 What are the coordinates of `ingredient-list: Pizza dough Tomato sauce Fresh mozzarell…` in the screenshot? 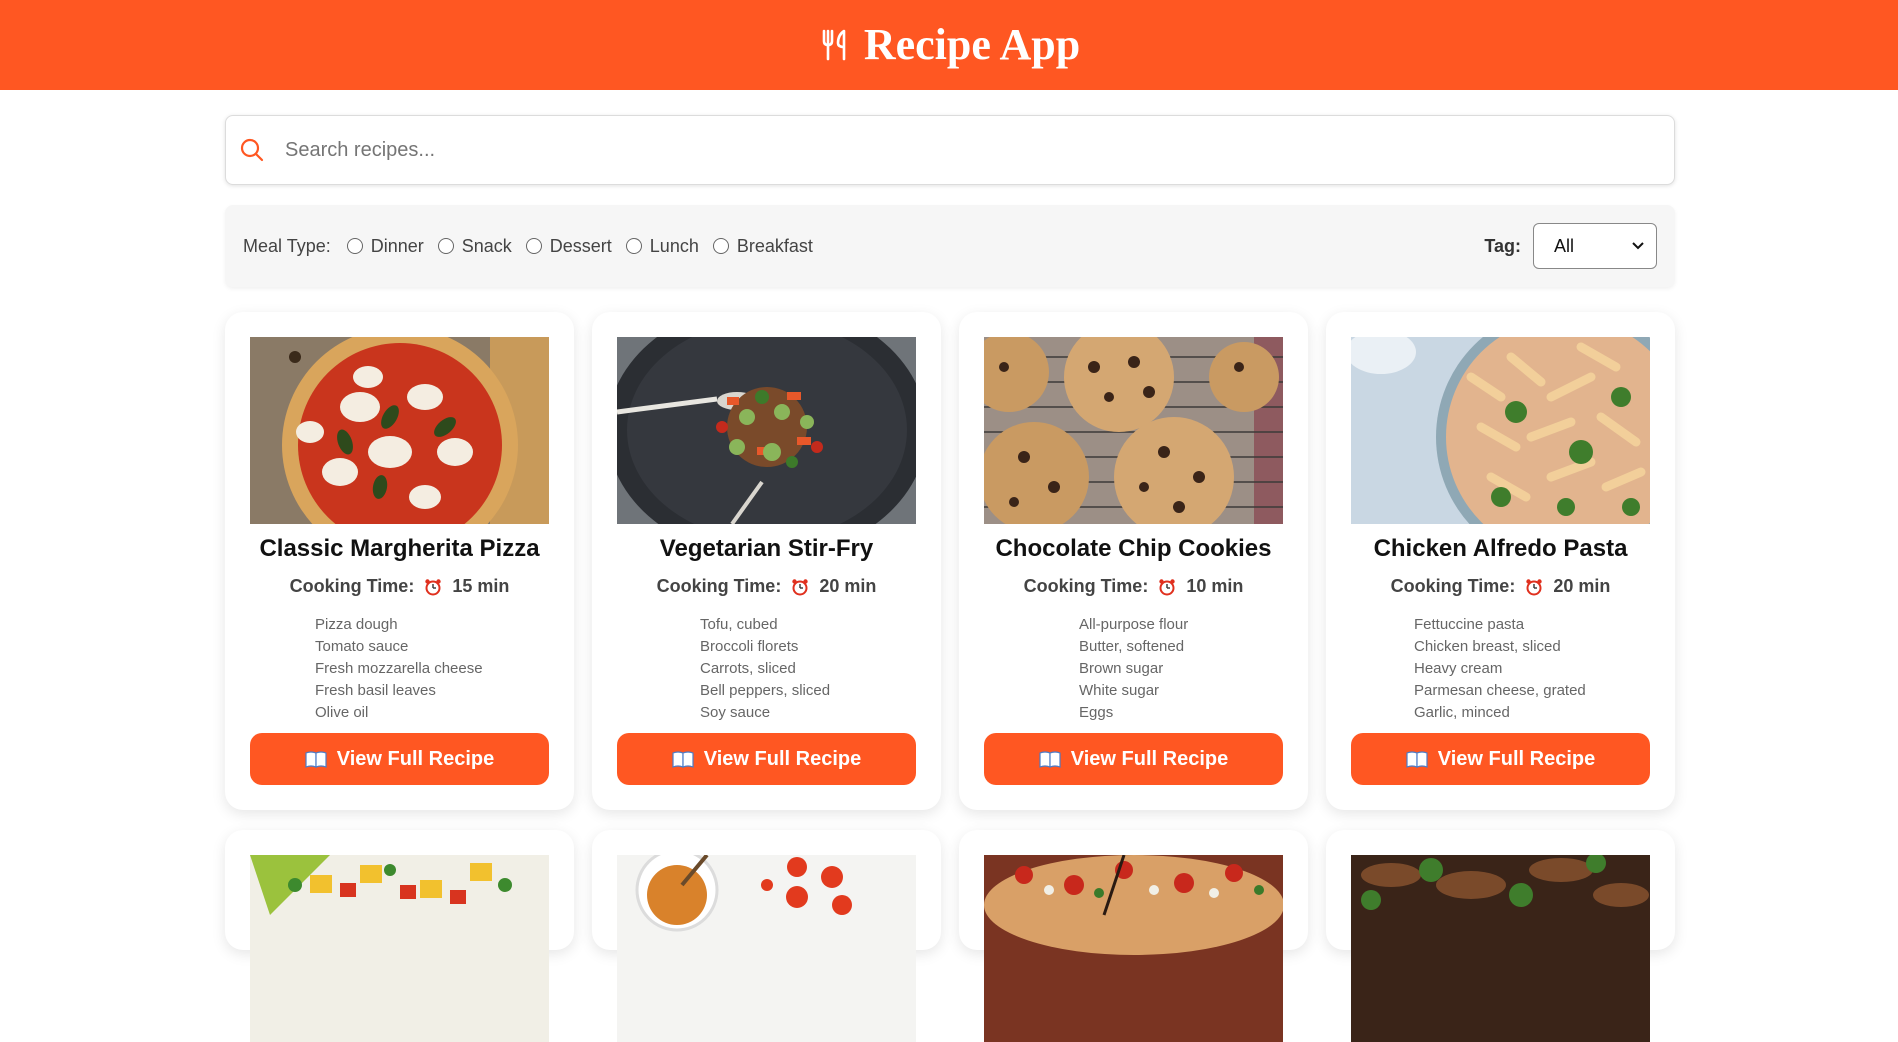 It's located at (399, 669).